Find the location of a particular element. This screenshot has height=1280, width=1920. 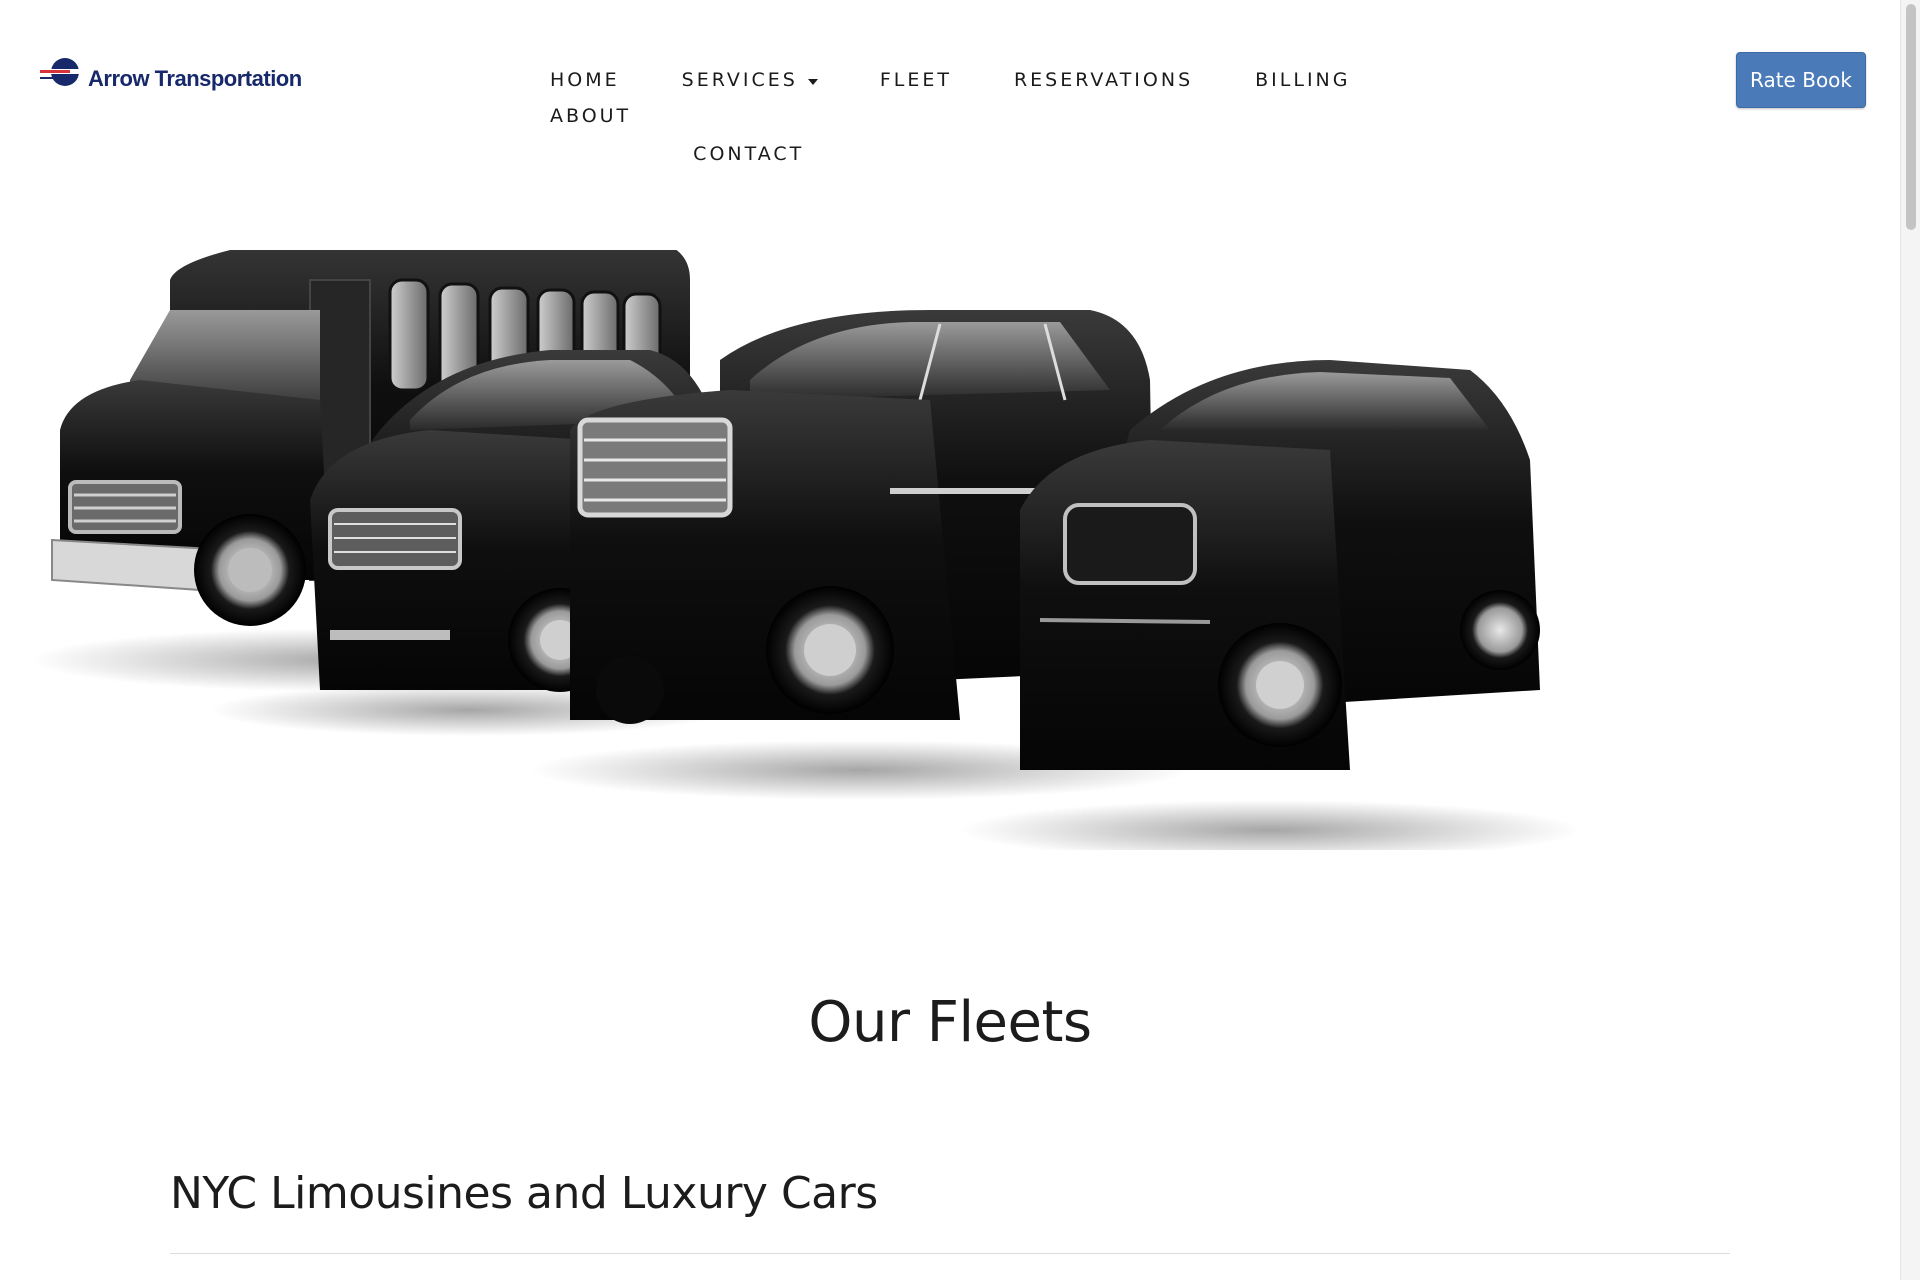

nav-item-home: HOME is located at coordinates (585, 80).